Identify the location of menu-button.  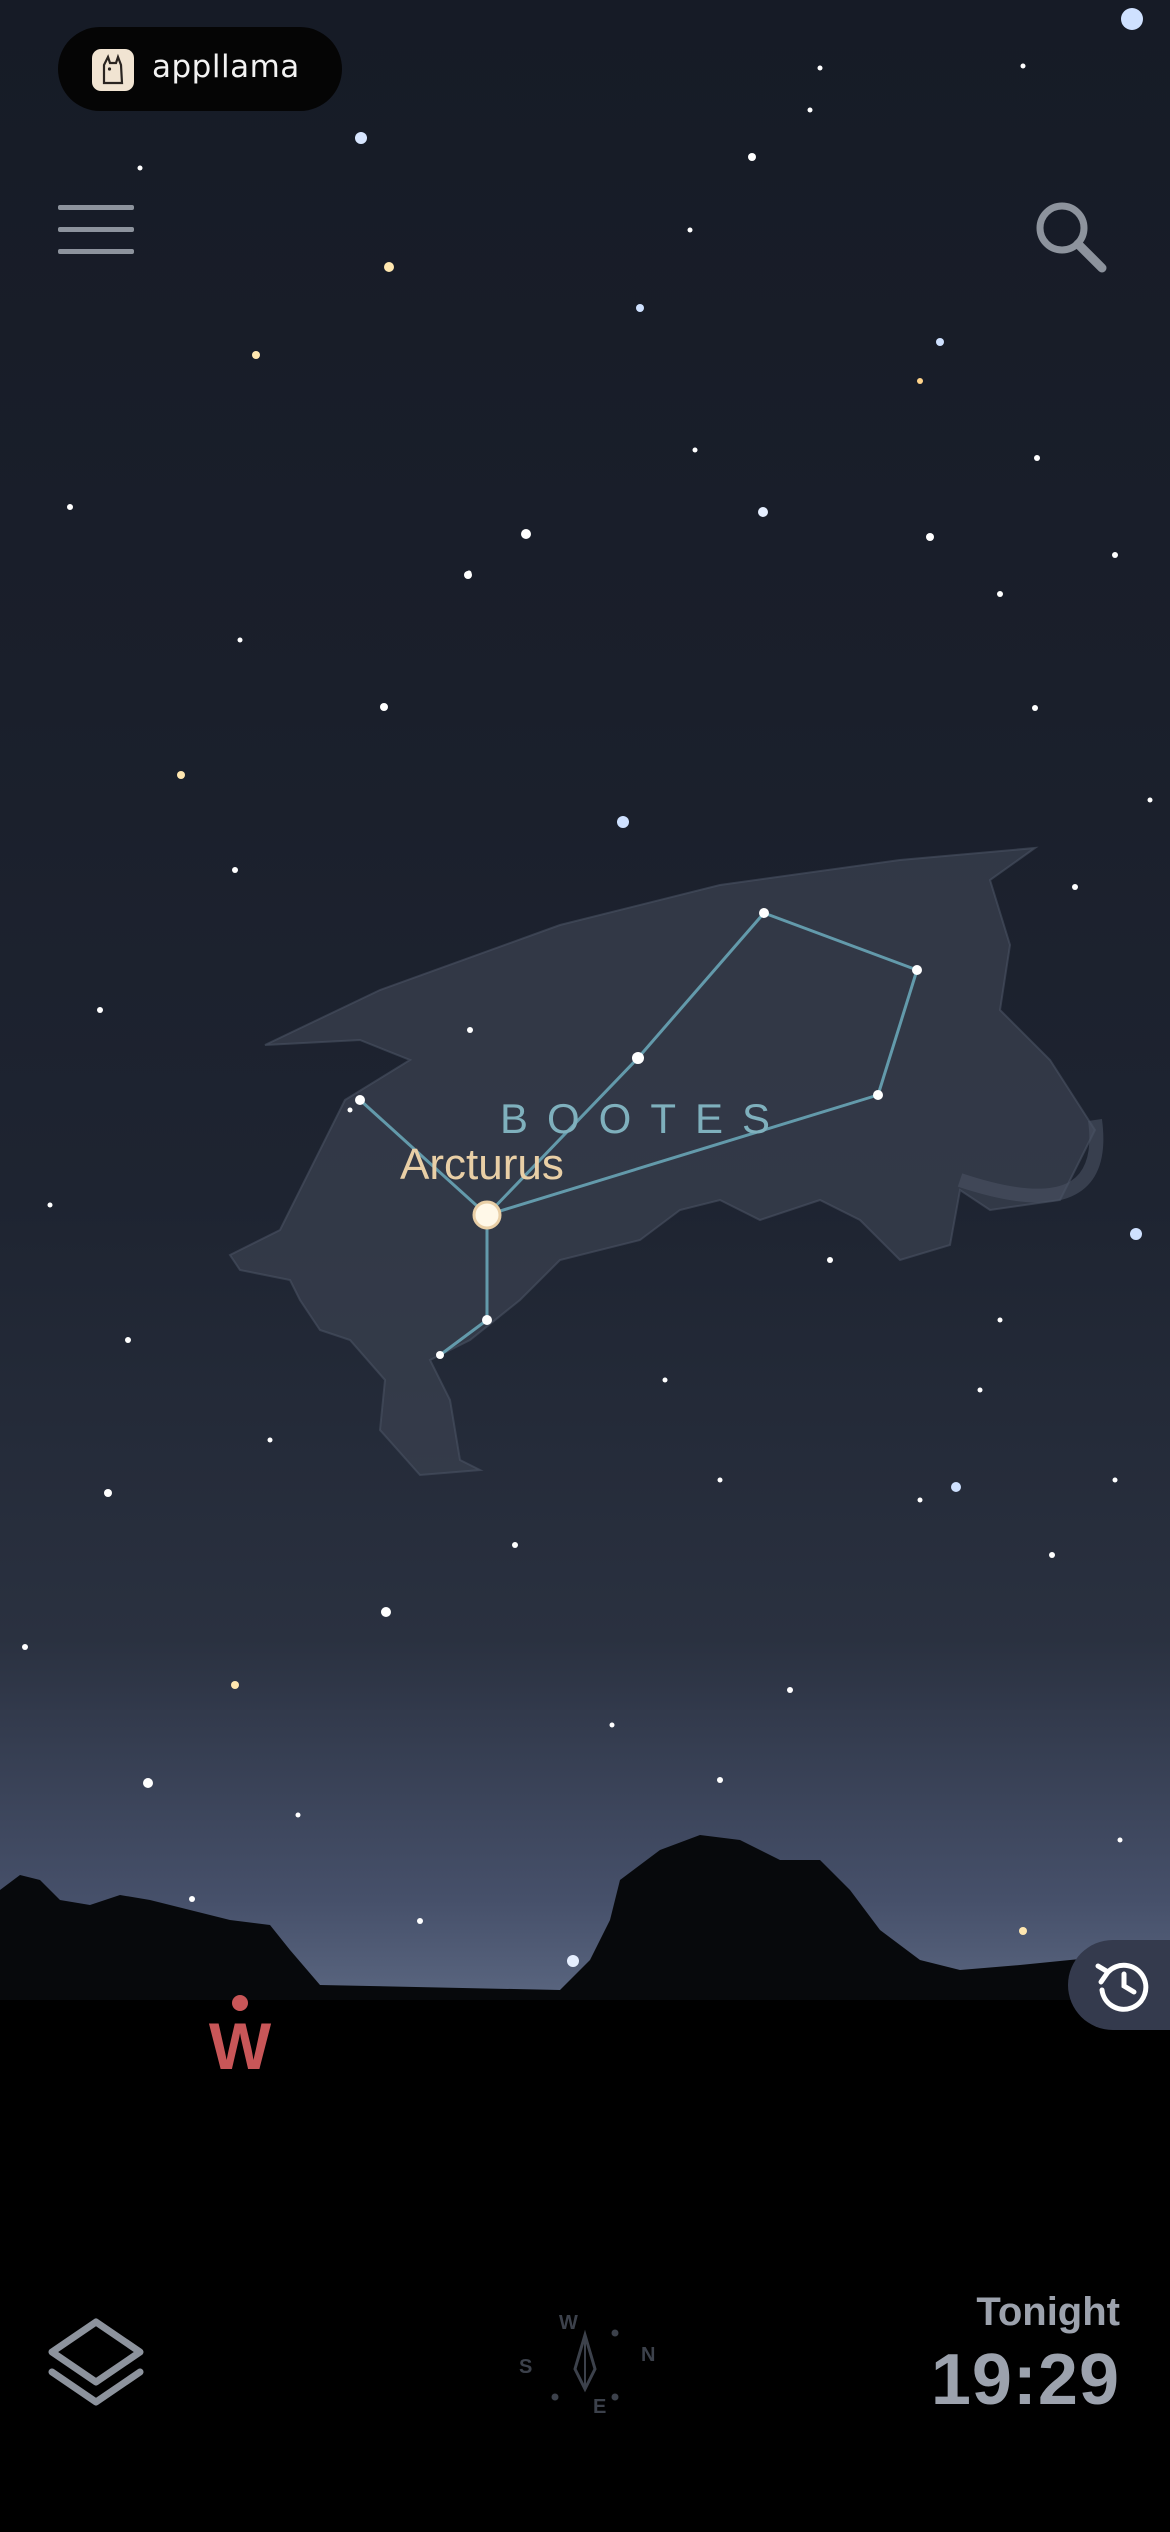
(96, 235).